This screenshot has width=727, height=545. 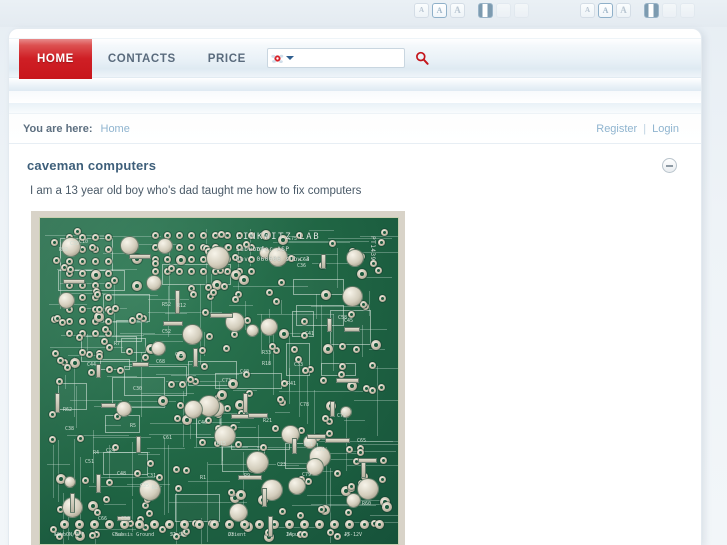 What do you see at coordinates (439, 10) in the screenshot?
I see `font-default-button: A` at bounding box center [439, 10].